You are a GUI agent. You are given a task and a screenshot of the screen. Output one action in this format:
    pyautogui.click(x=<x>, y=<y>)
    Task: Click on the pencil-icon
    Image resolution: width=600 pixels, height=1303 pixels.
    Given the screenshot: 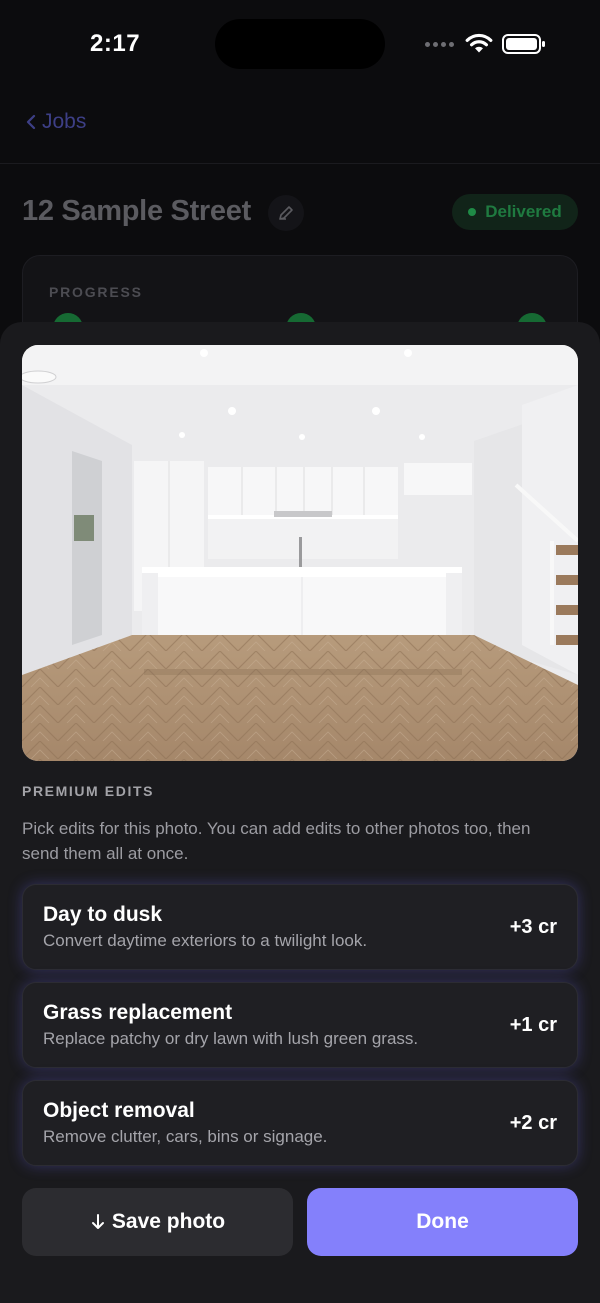 What is the action you would take?
    pyautogui.click(x=286, y=213)
    